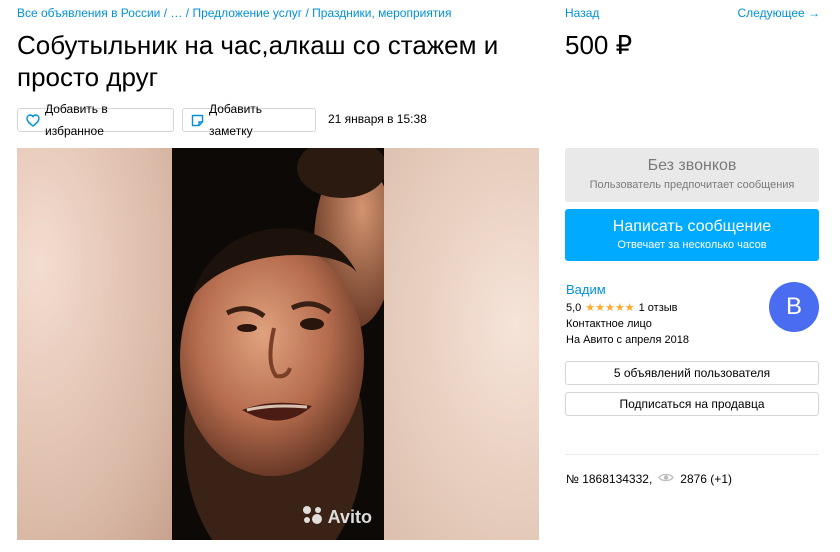  What do you see at coordinates (610, 308) in the screenshot?
I see `rating-stars-icon: ★★★★★` at bounding box center [610, 308].